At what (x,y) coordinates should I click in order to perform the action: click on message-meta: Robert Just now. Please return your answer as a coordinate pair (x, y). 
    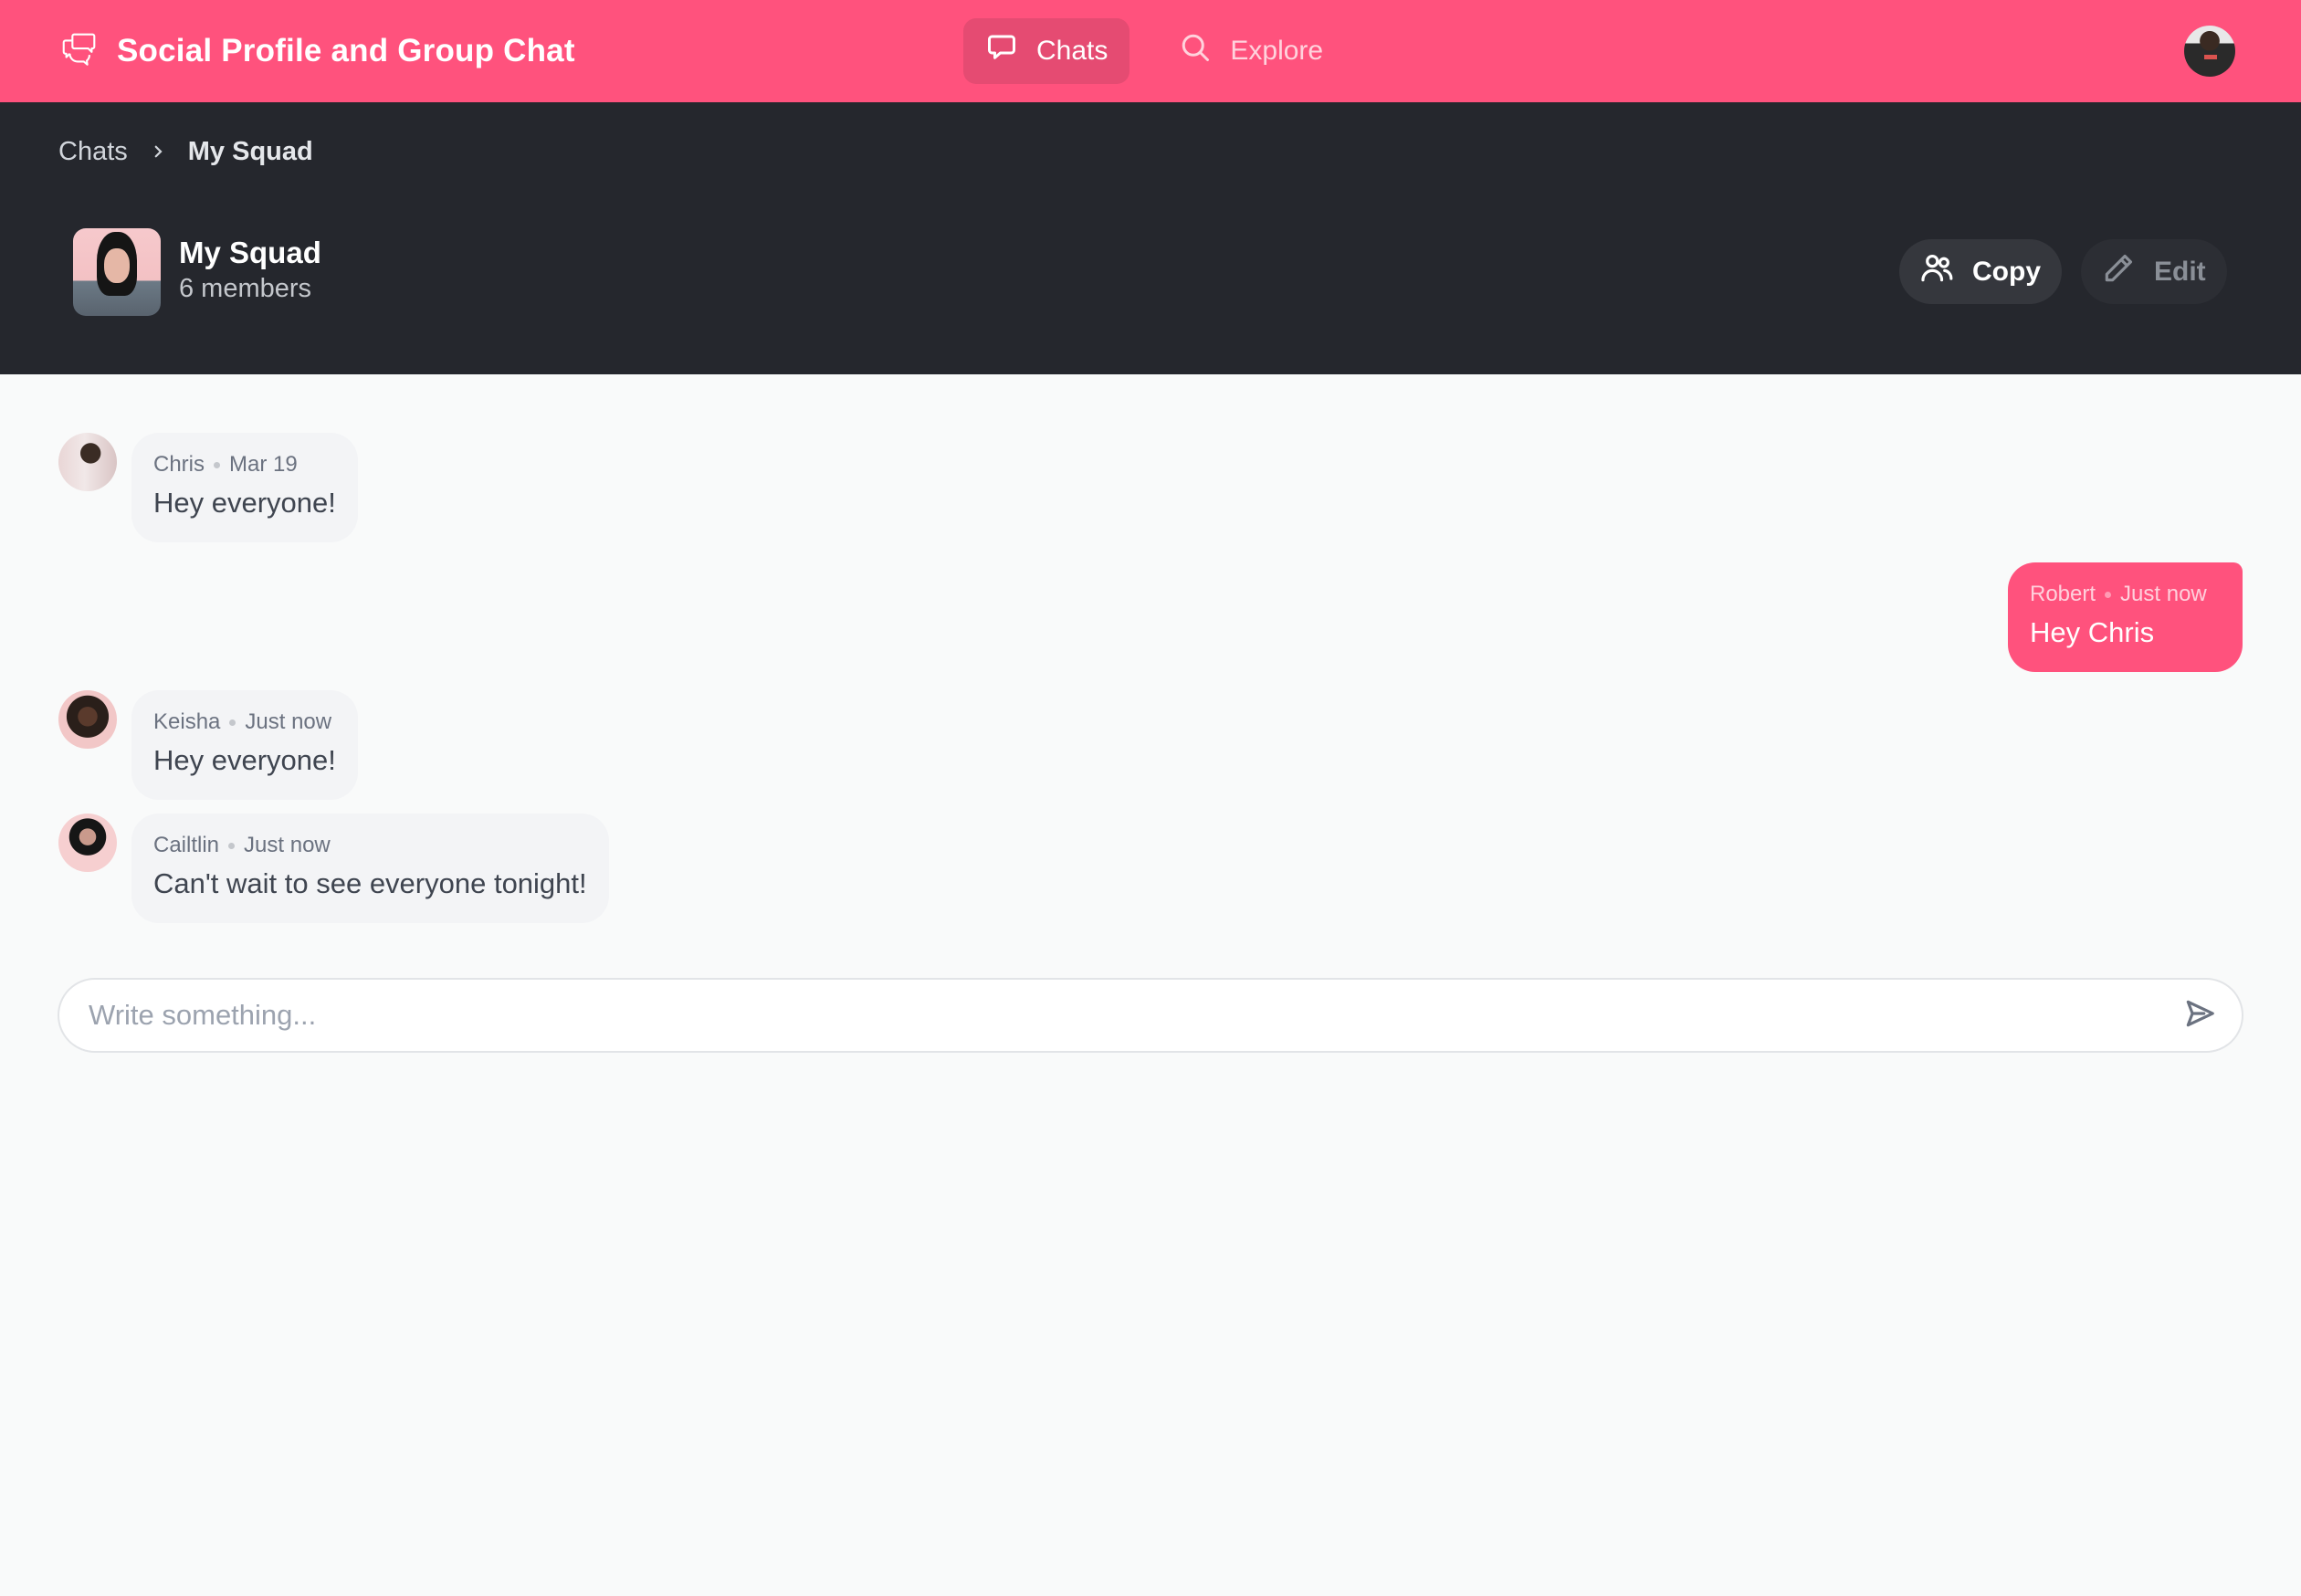
    Looking at the image, I should click on (2125, 594).